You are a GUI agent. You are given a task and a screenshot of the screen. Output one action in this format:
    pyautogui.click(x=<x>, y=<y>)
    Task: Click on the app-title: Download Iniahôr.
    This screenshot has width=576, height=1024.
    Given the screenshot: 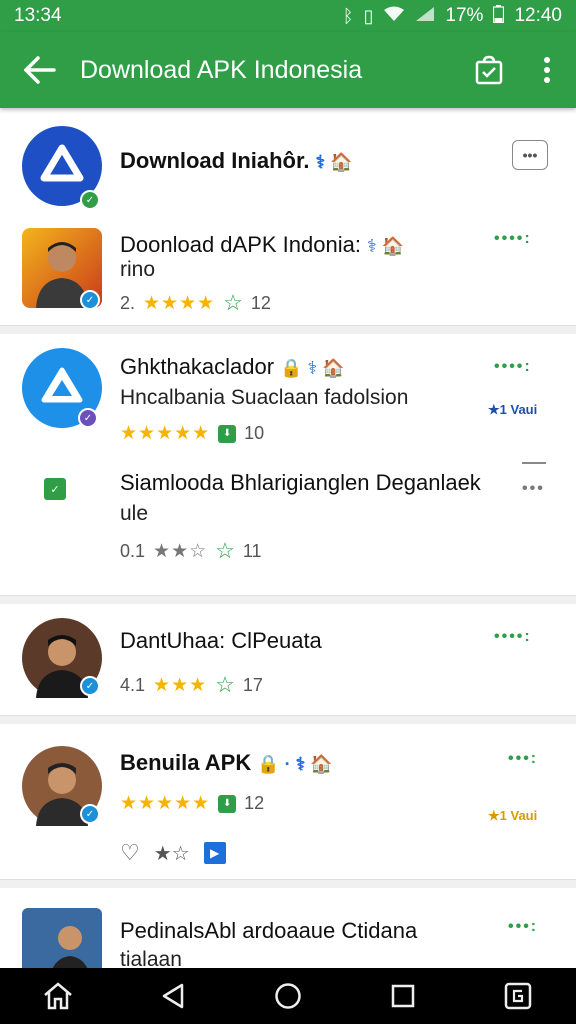 What is the action you would take?
    pyautogui.click(x=215, y=160)
    